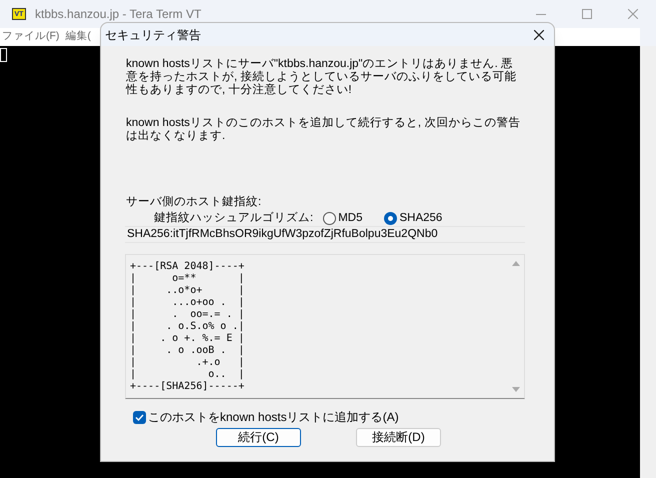 The width and height of the screenshot is (656, 478). I want to click on dialog-title: セキュリティ警告, so click(153, 35).